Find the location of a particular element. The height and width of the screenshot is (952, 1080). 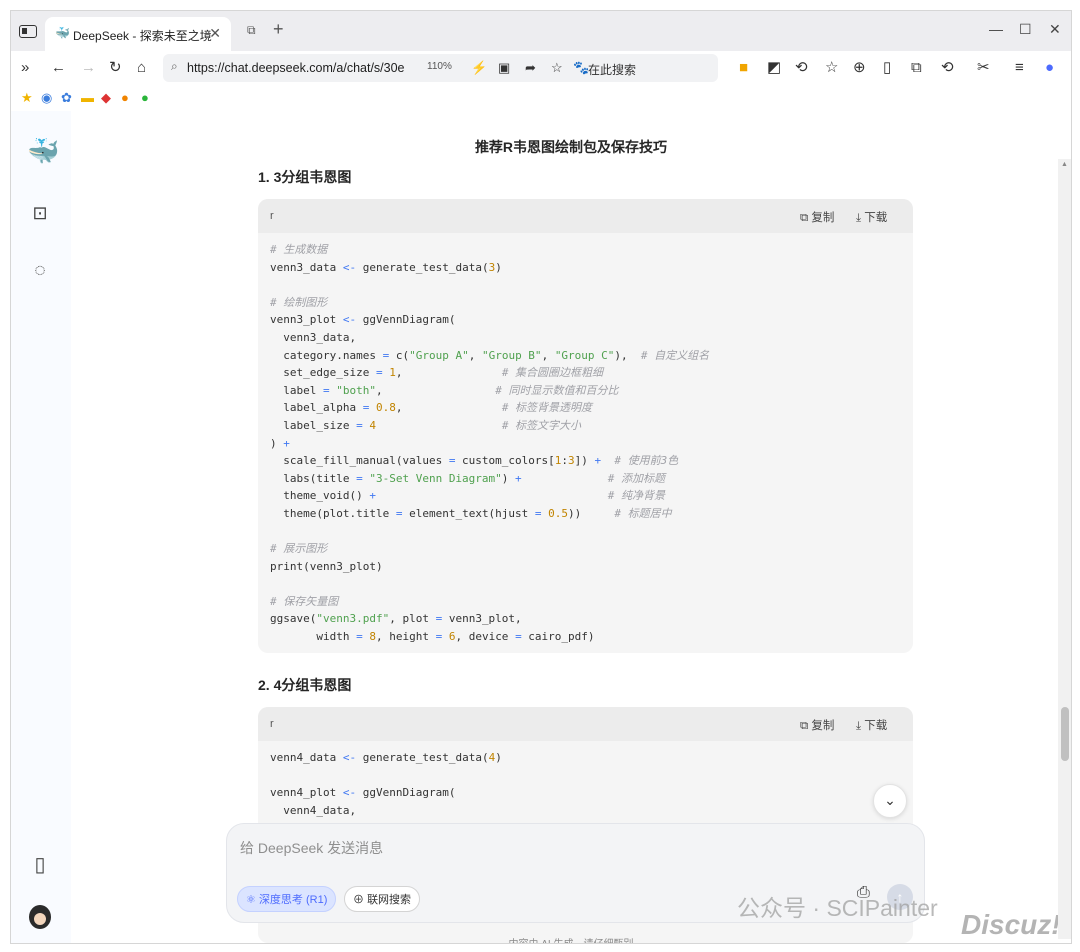

bookmark-folder-icon: ▬ is located at coordinates (87, 98).